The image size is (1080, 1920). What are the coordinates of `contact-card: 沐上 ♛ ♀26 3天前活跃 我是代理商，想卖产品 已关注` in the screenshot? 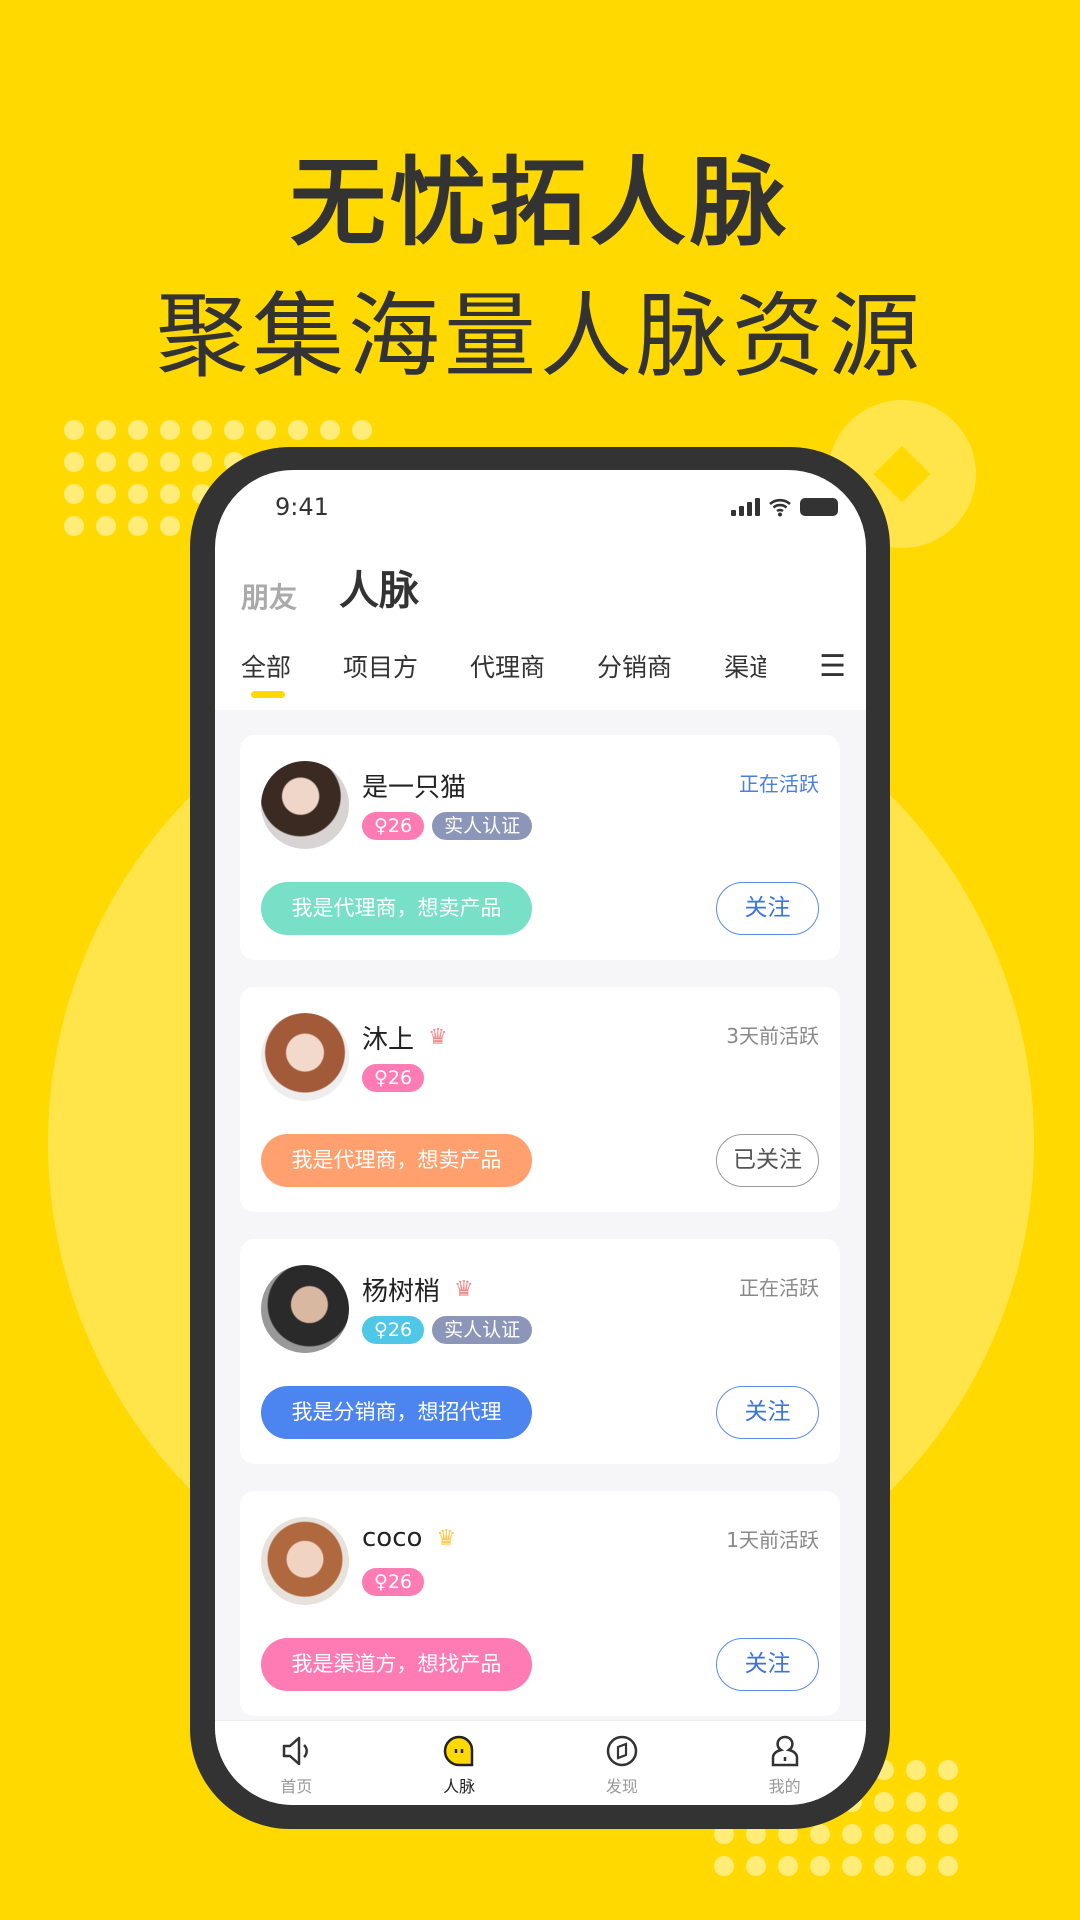 It's located at (540, 1099).